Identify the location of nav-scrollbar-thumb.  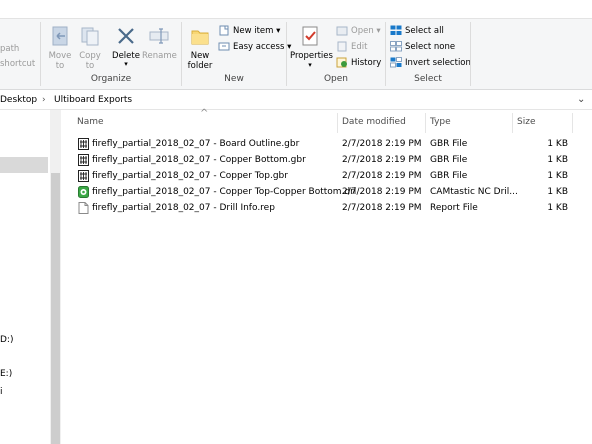
(55, 308).